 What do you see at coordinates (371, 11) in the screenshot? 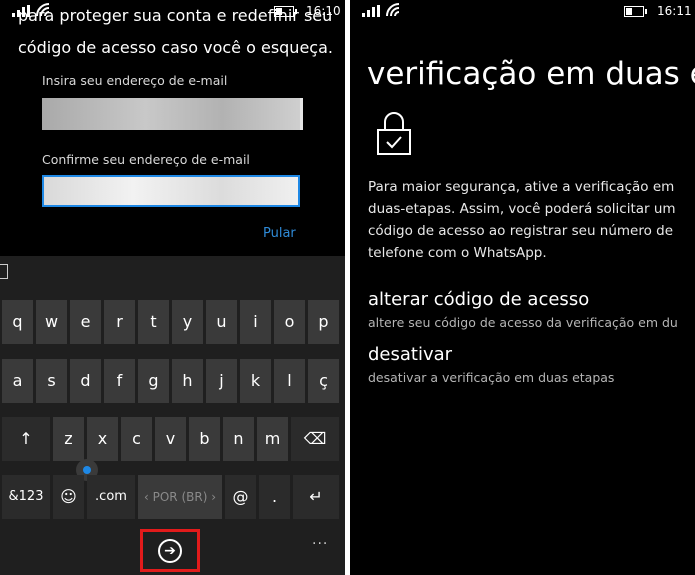
I see `signal-icon` at bounding box center [371, 11].